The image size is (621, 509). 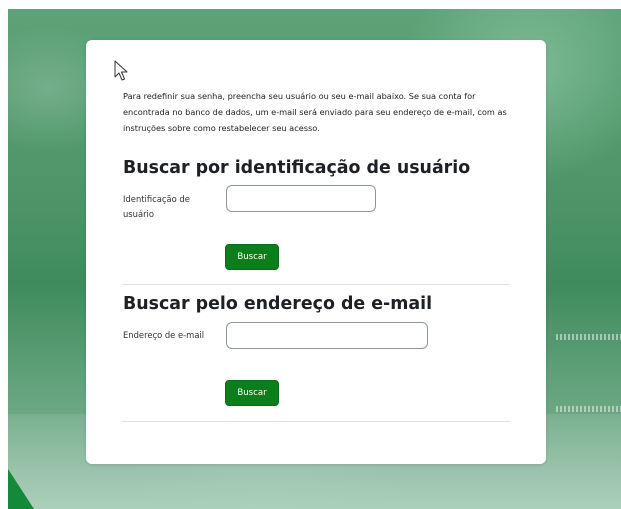 What do you see at coordinates (297, 168) in the screenshot?
I see `username-section-heading: Buscar por identificação de usuário` at bounding box center [297, 168].